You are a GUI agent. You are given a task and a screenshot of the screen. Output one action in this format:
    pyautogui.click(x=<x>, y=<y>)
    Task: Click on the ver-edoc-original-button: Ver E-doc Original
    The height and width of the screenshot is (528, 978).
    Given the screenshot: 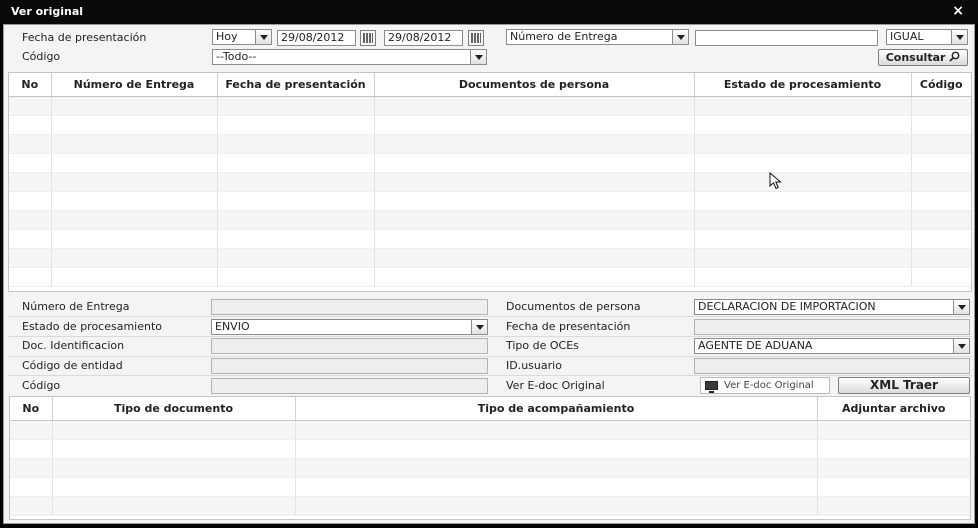 What is the action you would take?
    pyautogui.click(x=765, y=385)
    